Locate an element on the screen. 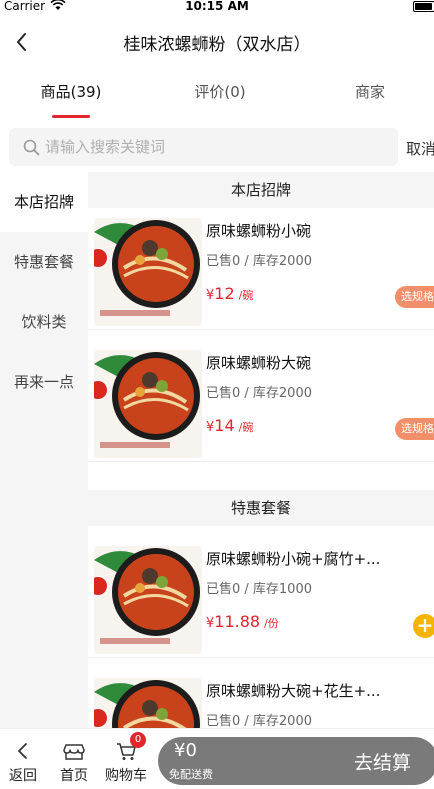  add-to-cart-button: + is located at coordinates (423, 626).